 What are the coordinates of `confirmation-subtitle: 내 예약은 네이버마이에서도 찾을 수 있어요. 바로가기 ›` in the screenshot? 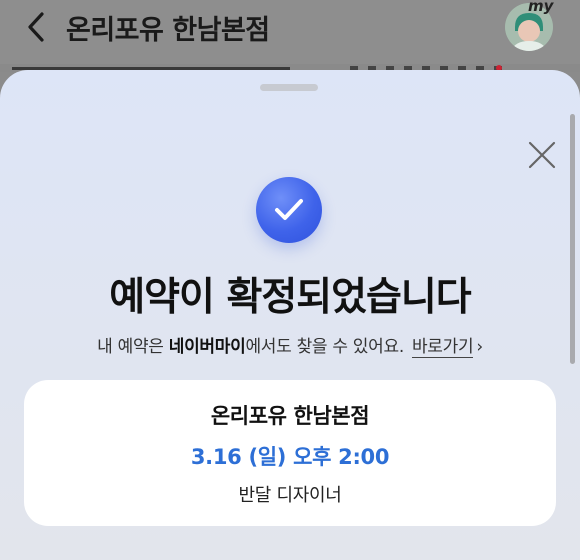 It's located at (290, 345).